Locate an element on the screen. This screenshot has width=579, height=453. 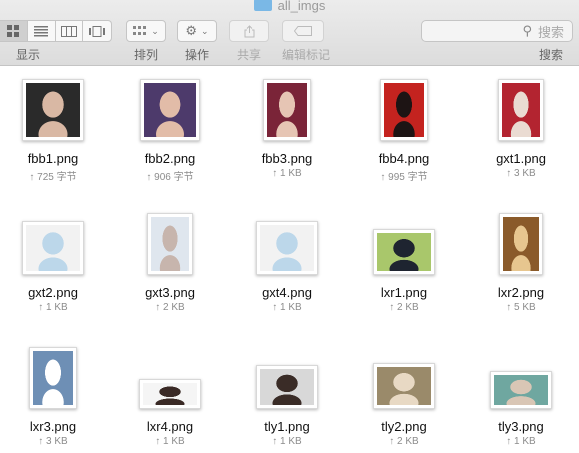
share-button is located at coordinates (249, 31).